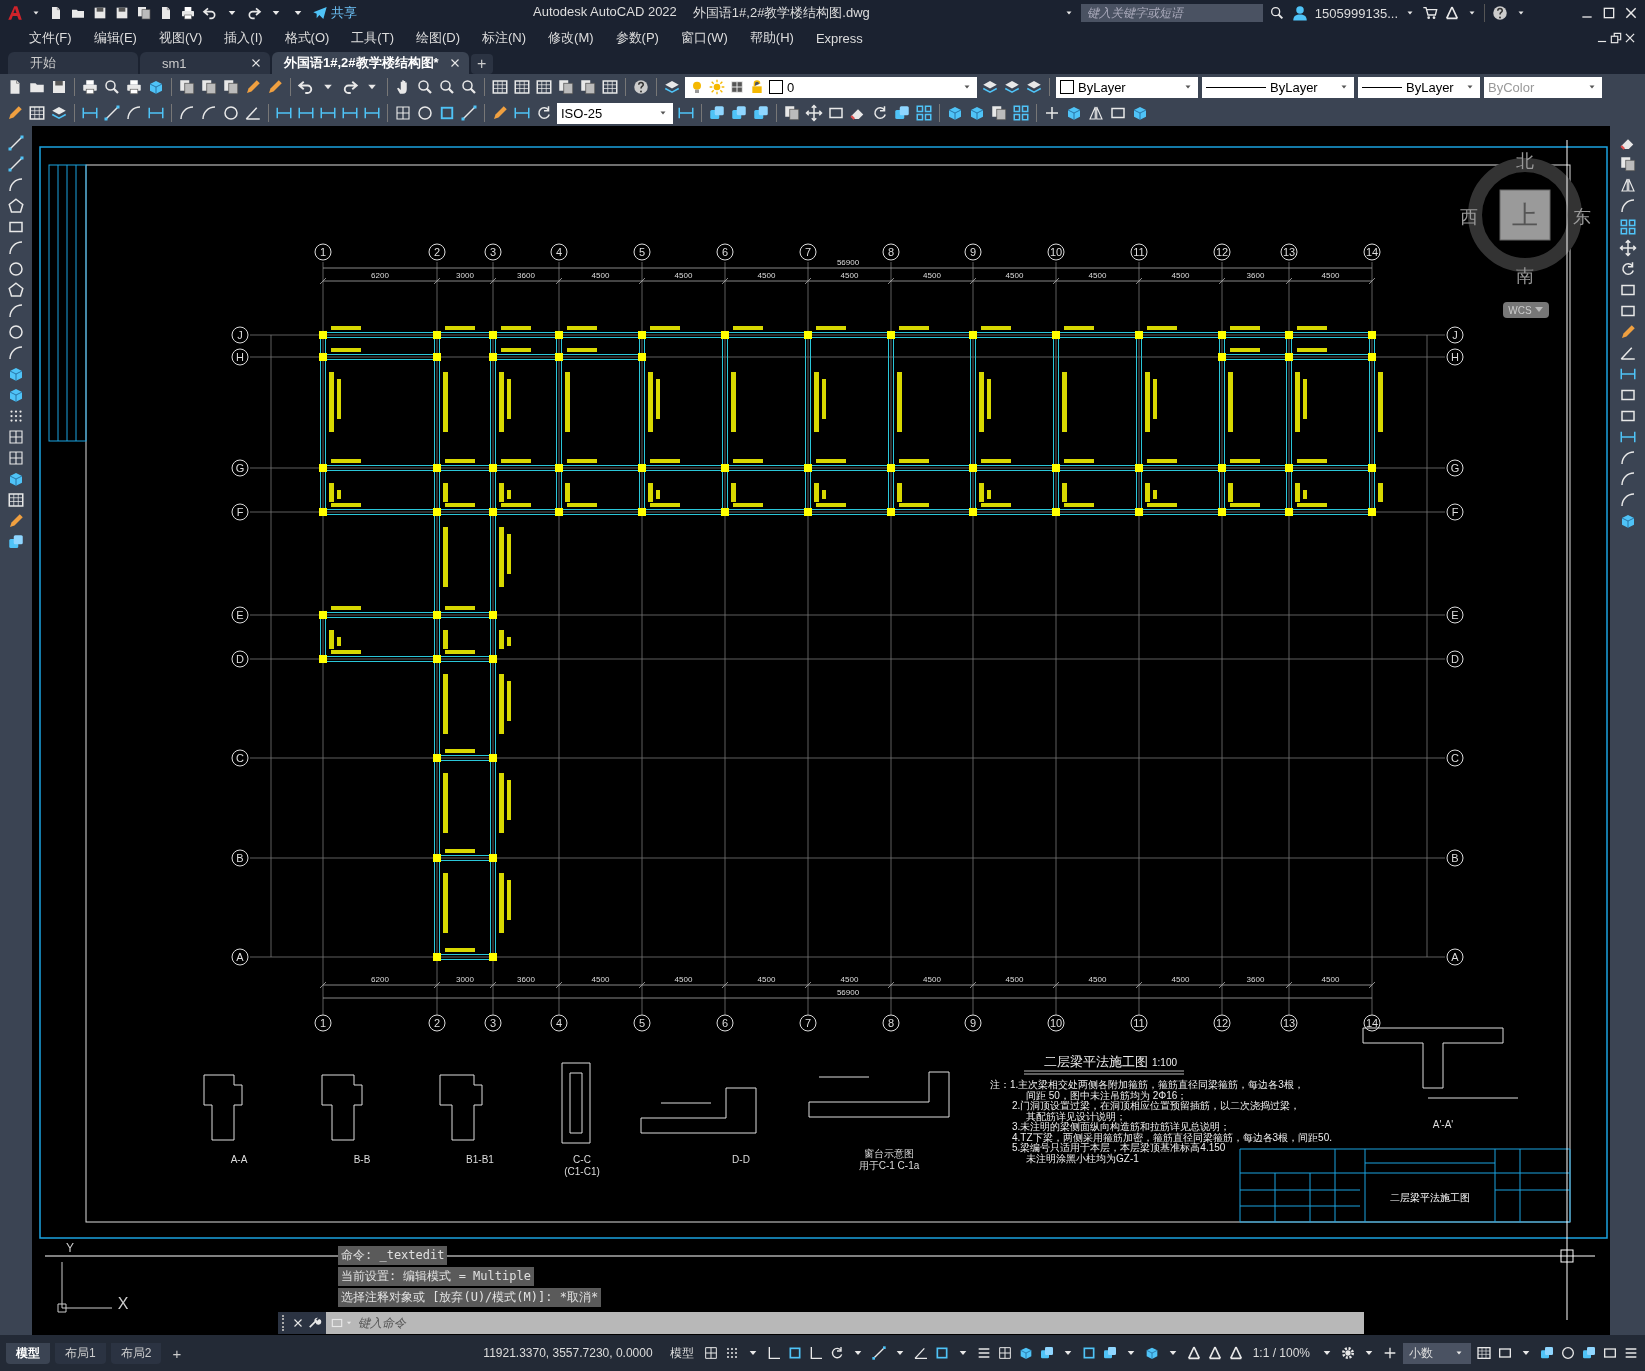  I want to click on gear-icon, so click(1348, 1353).